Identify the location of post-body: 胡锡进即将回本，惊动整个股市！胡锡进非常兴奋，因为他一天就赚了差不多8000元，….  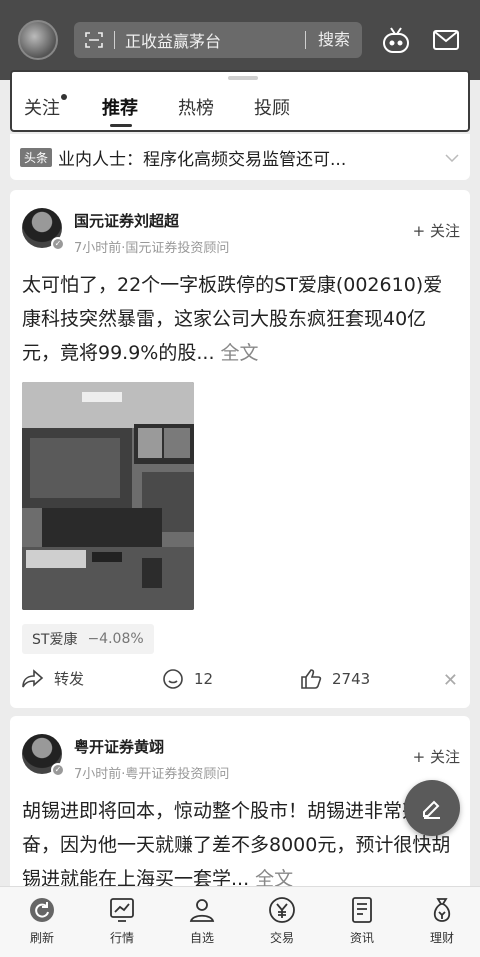
(240, 845).